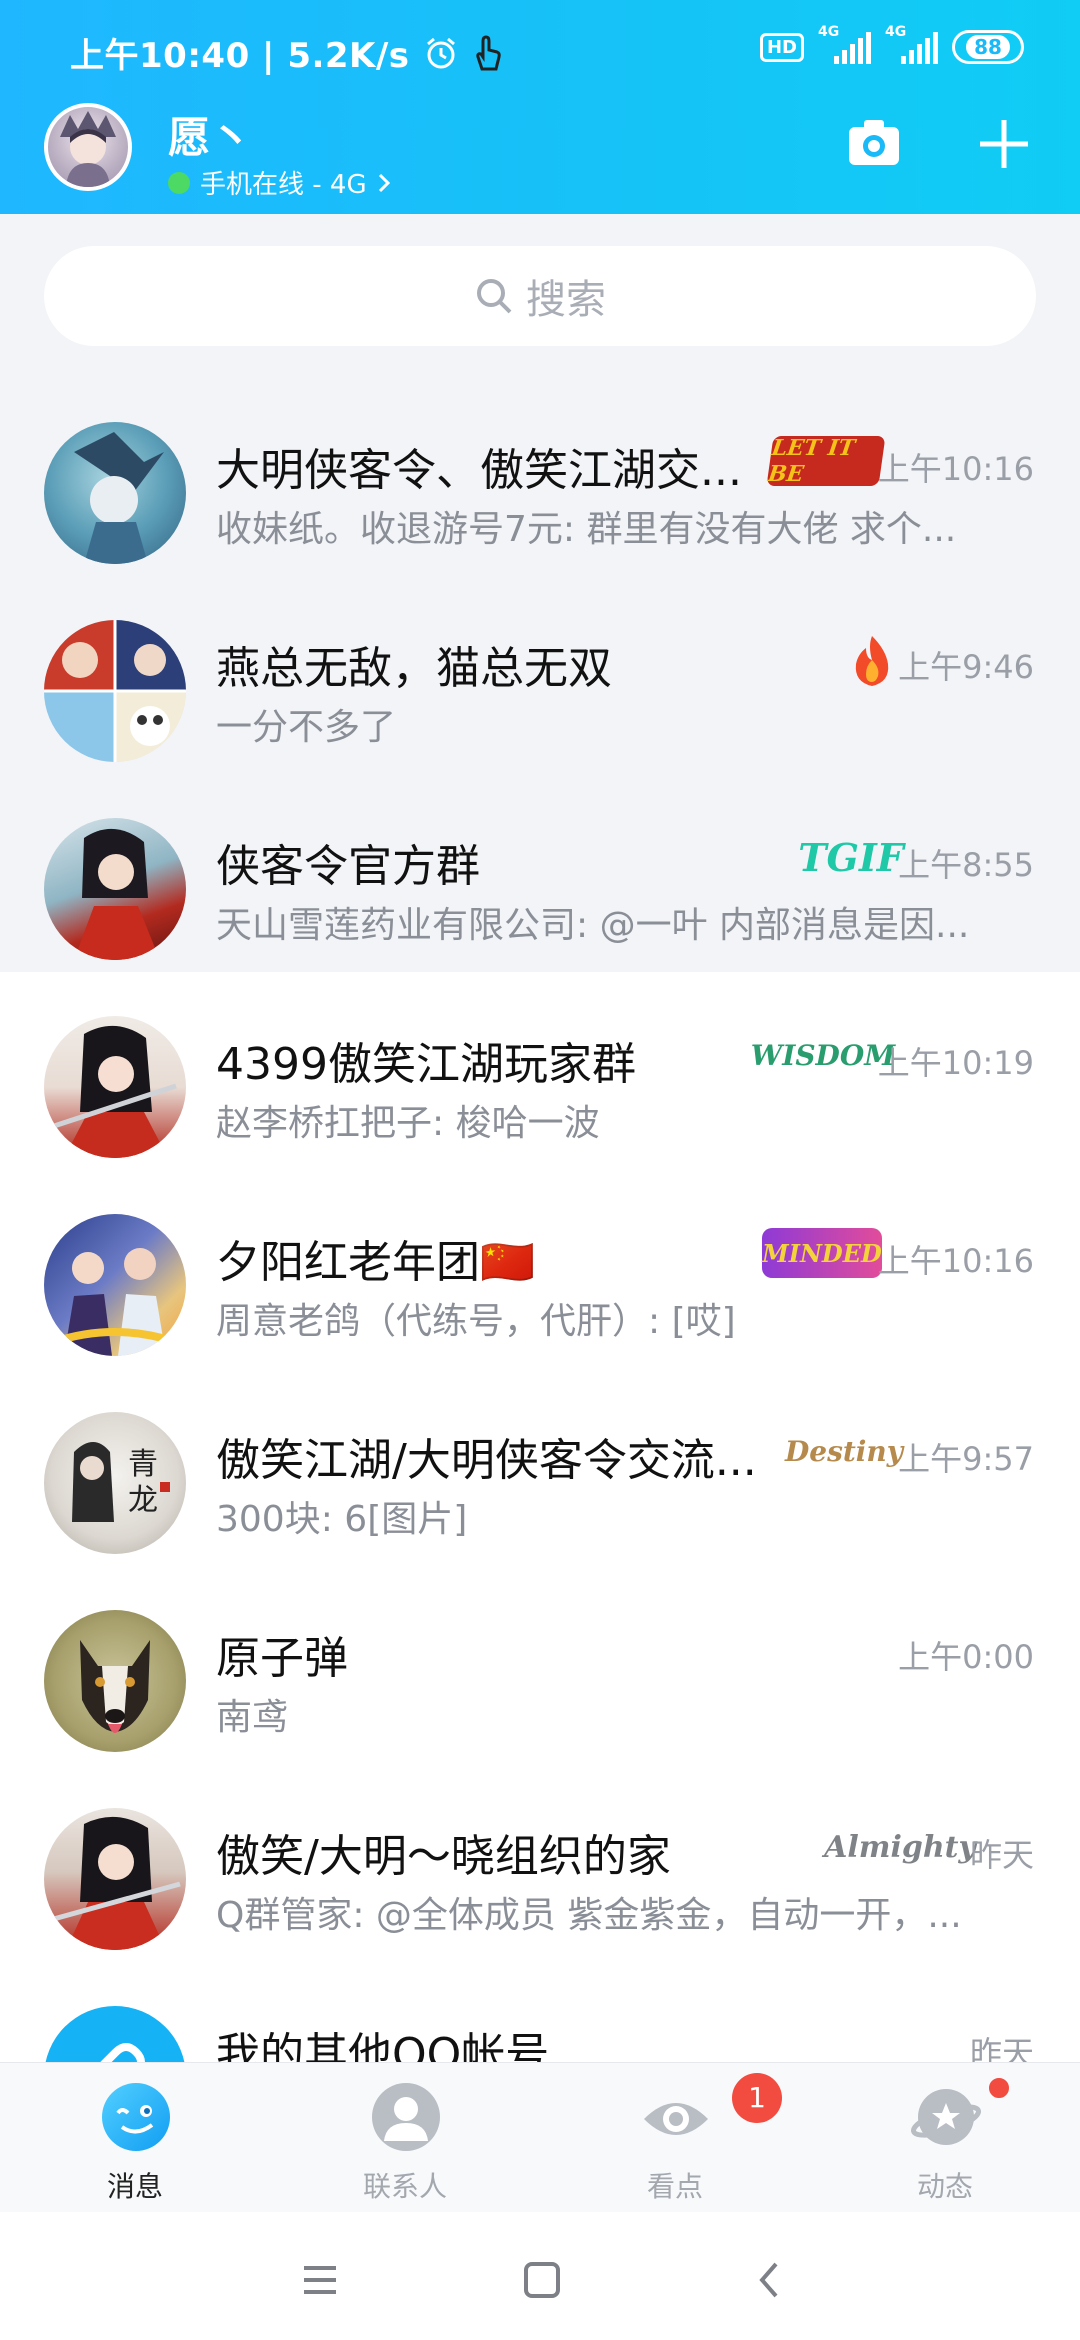  I want to click on tab-contacts-label: 联系人, so click(404, 2186).